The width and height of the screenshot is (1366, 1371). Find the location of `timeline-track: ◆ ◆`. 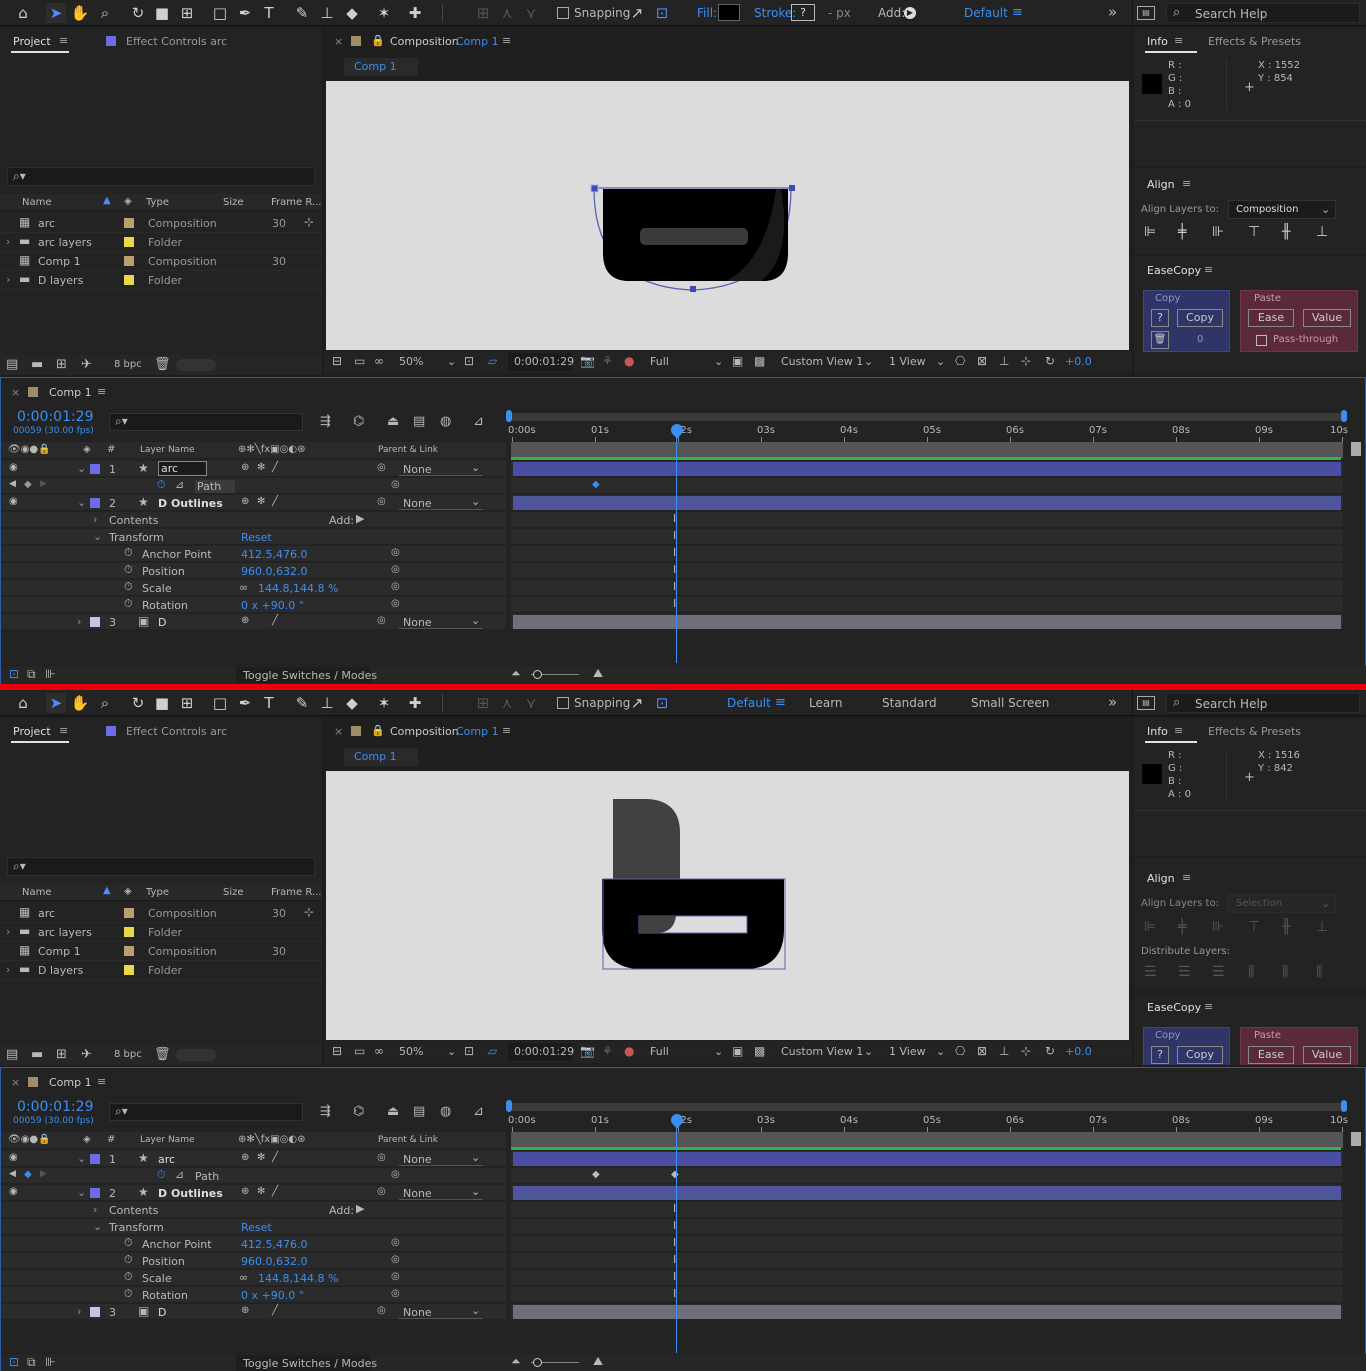

timeline-track: ◆ ◆ is located at coordinates (927, 1176).